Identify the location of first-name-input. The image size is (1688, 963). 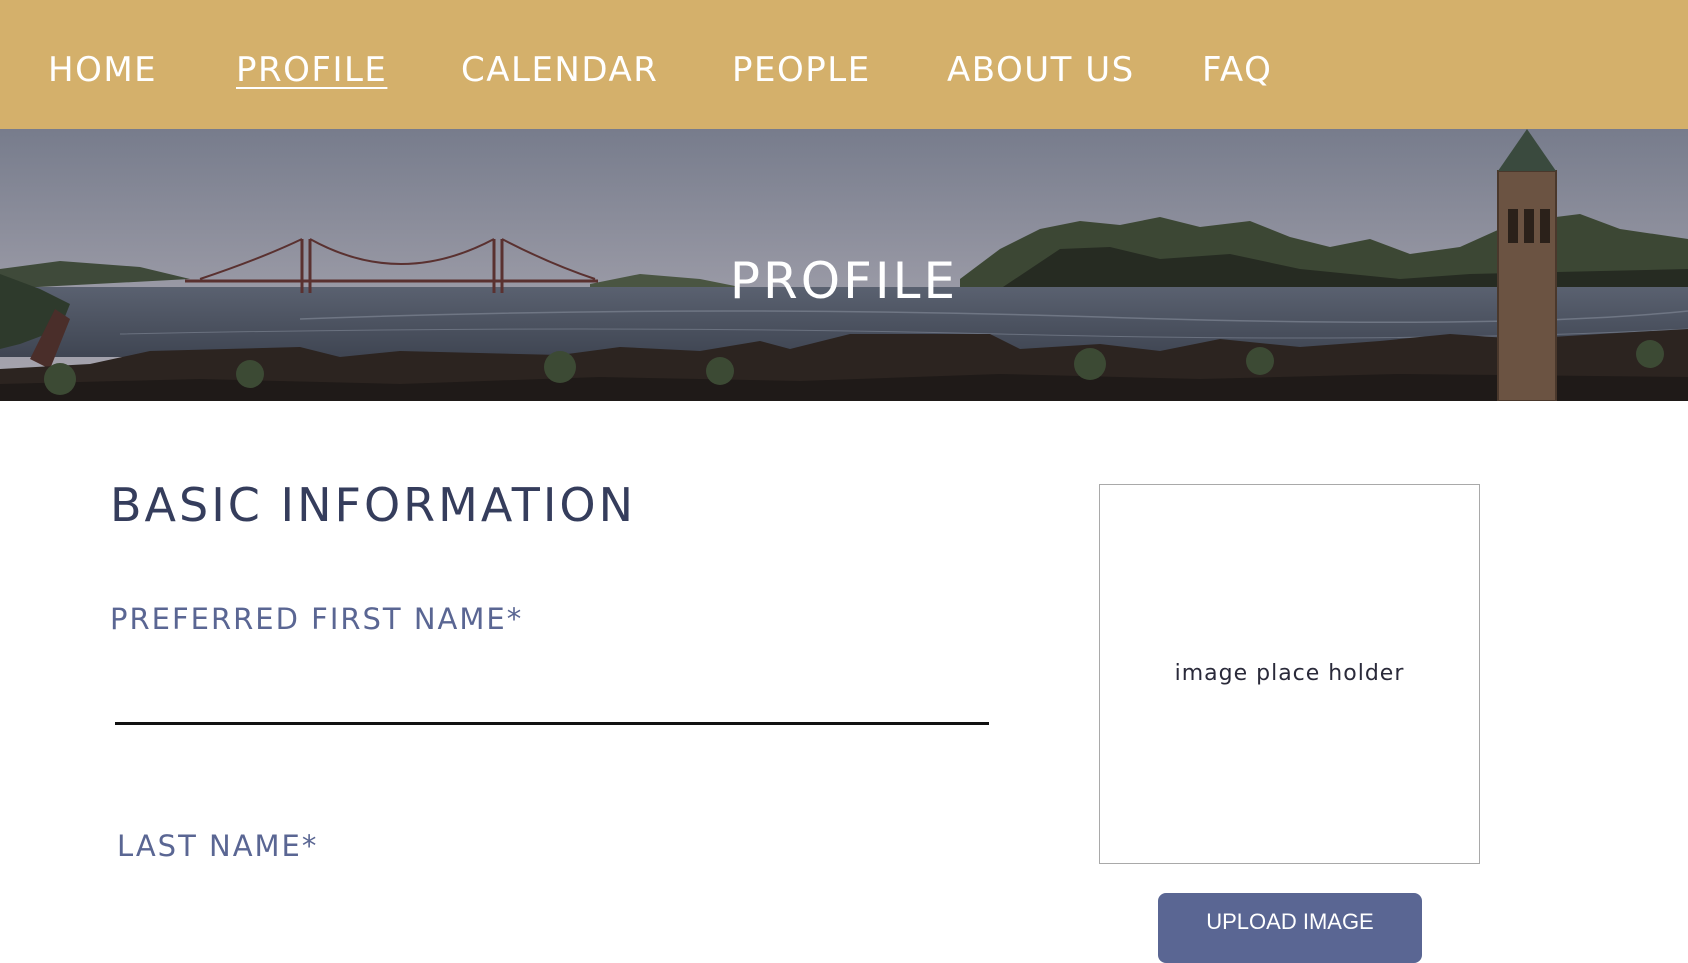
(552, 695).